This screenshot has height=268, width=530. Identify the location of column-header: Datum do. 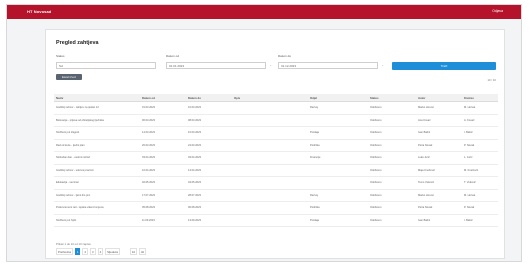
(209, 98).